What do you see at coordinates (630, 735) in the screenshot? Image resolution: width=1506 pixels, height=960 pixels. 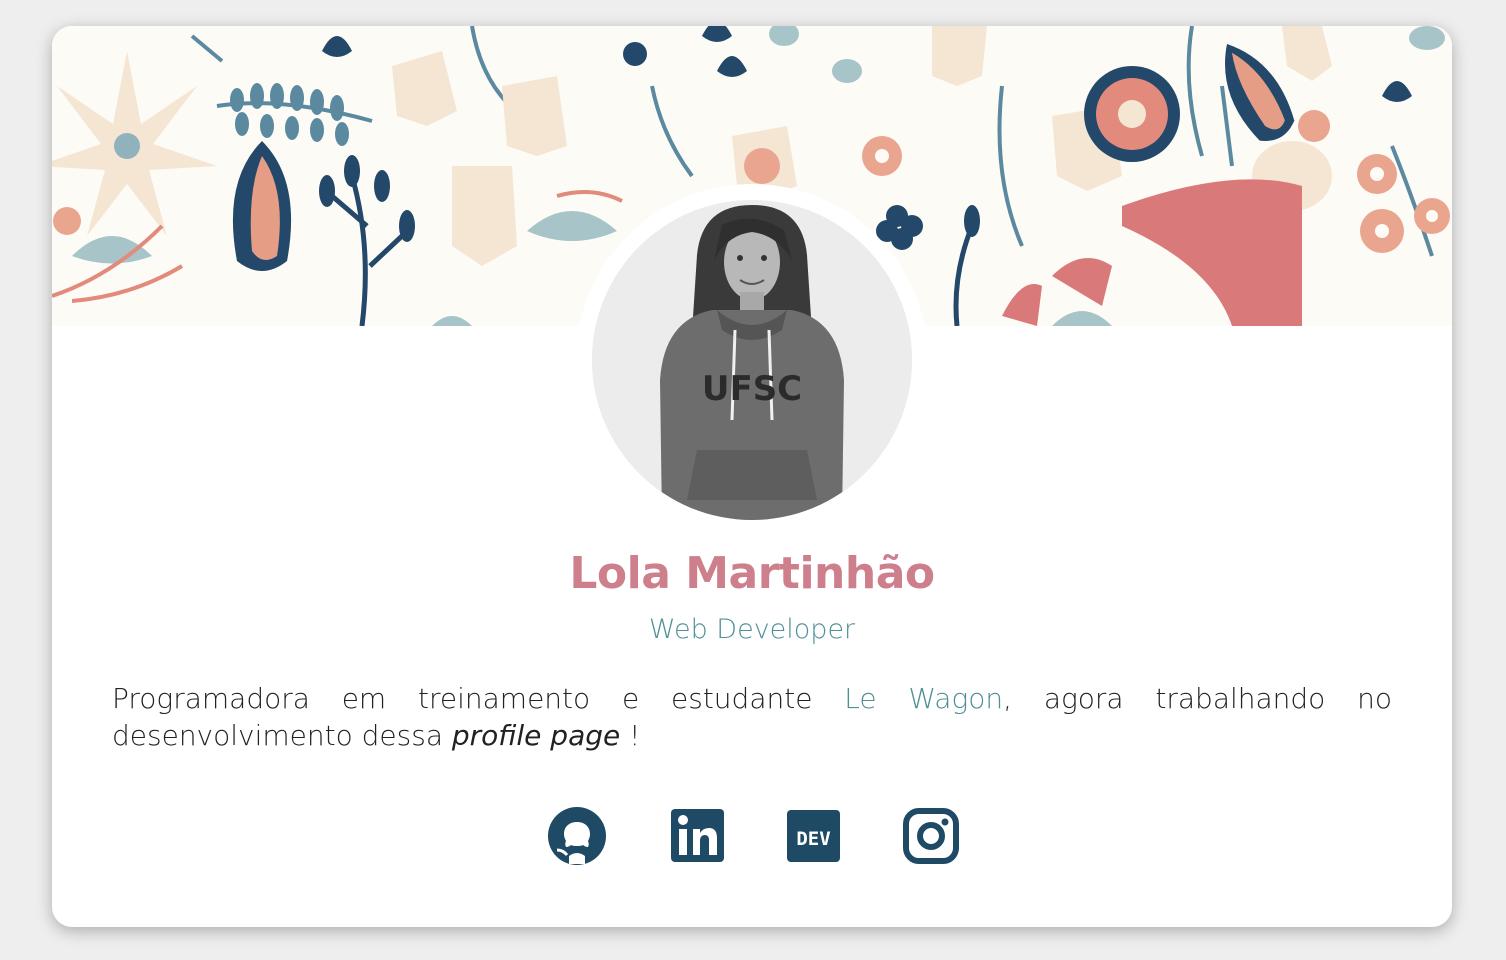 I see `bio-text: !` at bounding box center [630, 735].